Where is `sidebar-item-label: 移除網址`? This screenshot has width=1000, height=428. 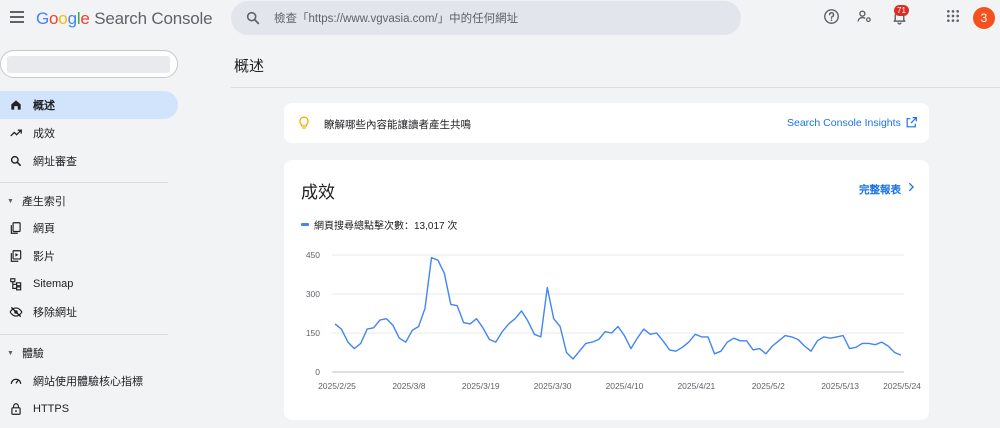 sidebar-item-label: 移除網址 is located at coordinates (55, 313).